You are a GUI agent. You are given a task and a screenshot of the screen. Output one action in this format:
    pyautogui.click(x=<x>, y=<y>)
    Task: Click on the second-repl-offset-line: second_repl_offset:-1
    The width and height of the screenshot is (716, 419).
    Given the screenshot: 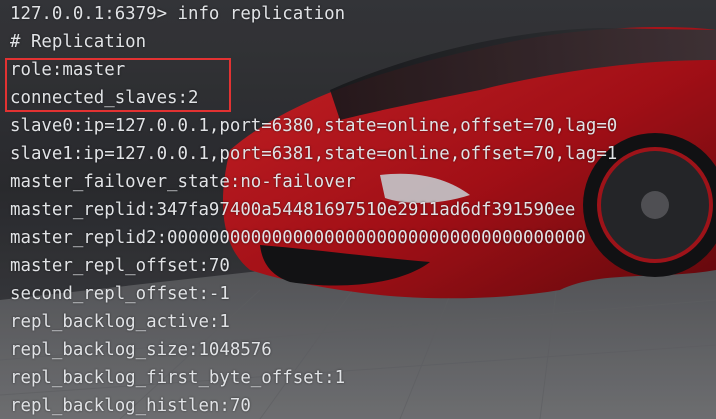 What is the action you would take?
    pyautogui.click(x=120, y=294)
    